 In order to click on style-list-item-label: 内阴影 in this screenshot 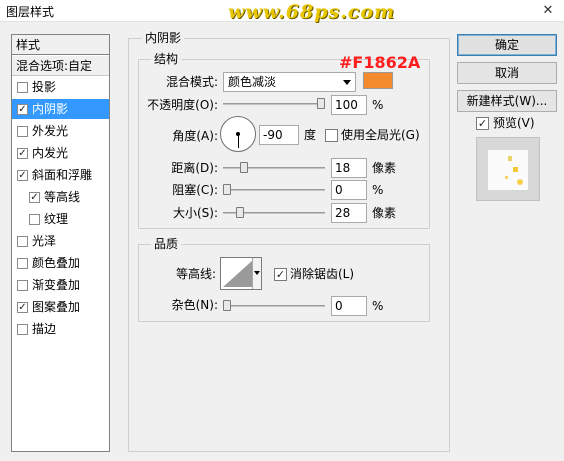, I will do `click(50, 109)`.